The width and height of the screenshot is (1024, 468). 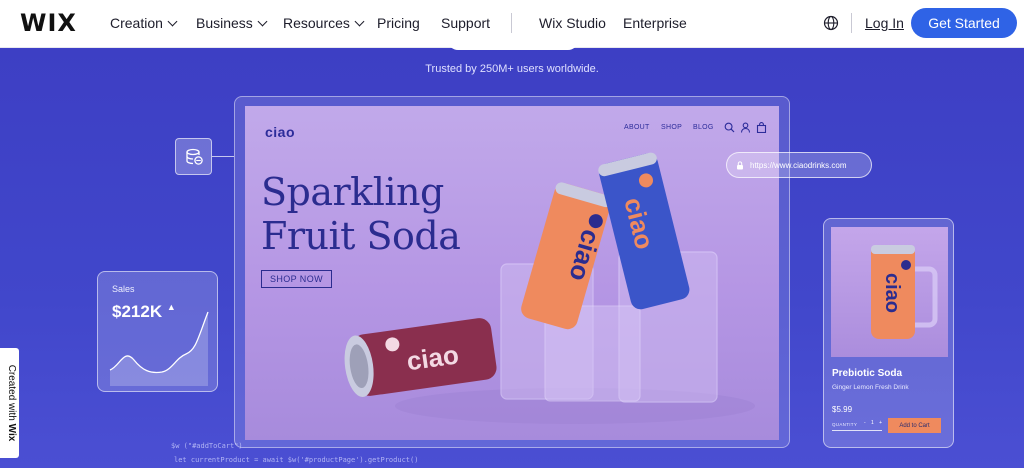 I want to click on nav-enterprise-label: Enterprise, so click(x=655, y=23).